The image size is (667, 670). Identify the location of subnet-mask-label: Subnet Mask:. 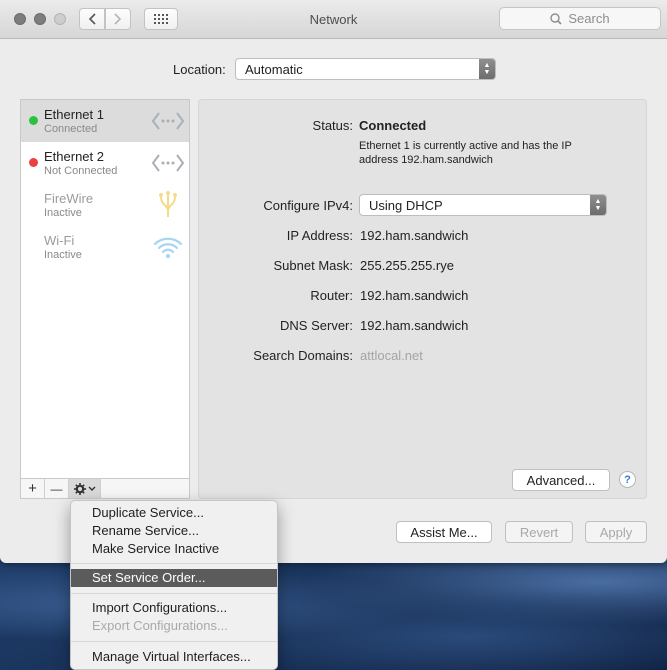
(313, 265).